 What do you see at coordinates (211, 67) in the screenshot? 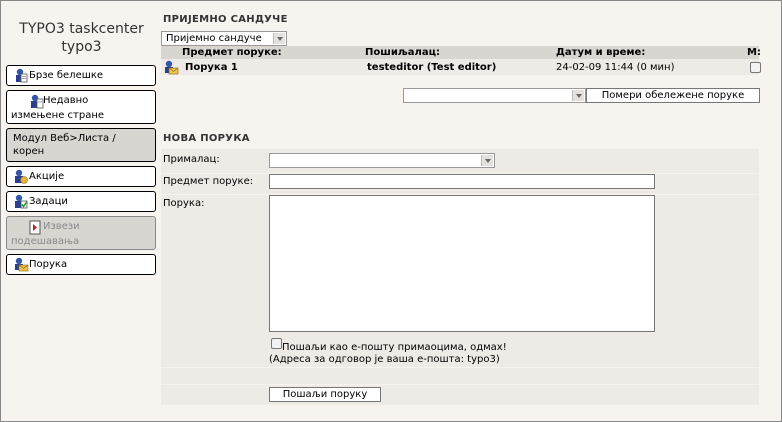
I see `message-subject: Порука 1` at bounding box center [211, 67].